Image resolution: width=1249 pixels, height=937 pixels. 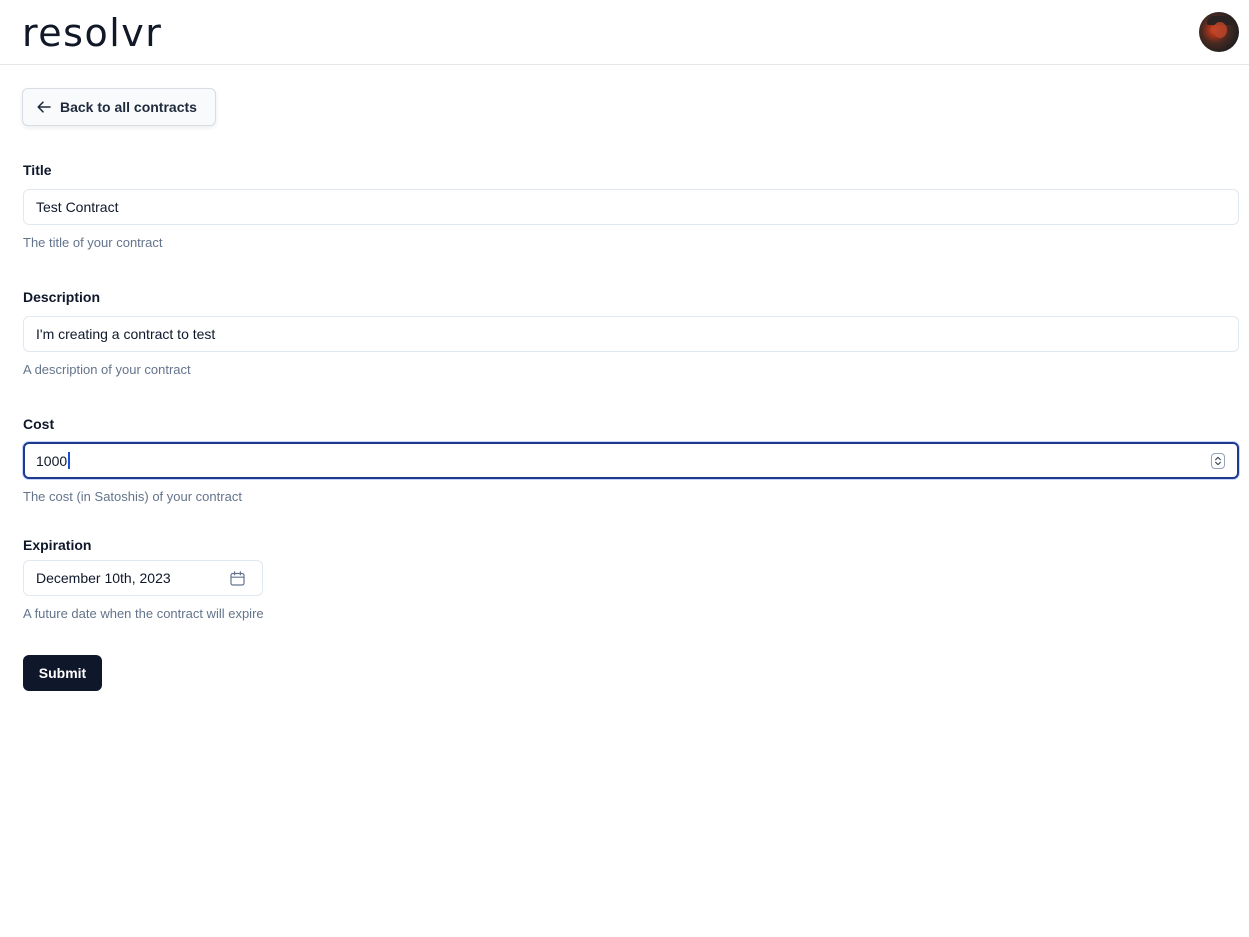 What do you see at coordinates (107, 369) in the screenshot?
I see `description-help-text: A description of your contract` at bounding box center [107, 369].